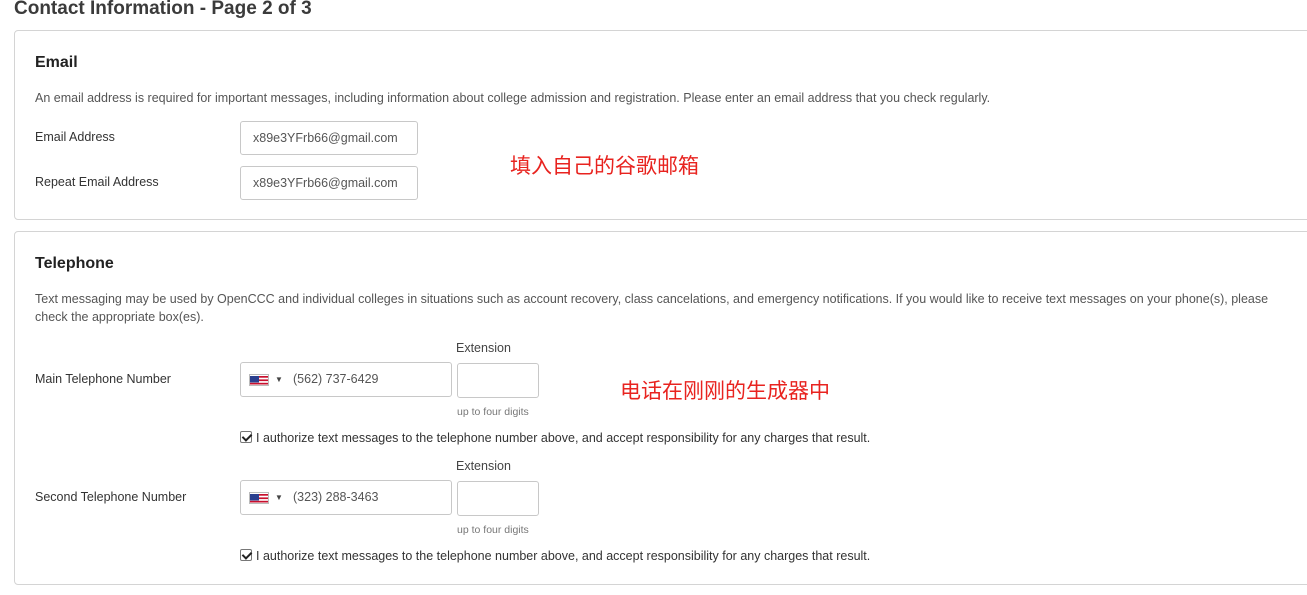  I want to click on email-label: Email Address, so click(75, 137).